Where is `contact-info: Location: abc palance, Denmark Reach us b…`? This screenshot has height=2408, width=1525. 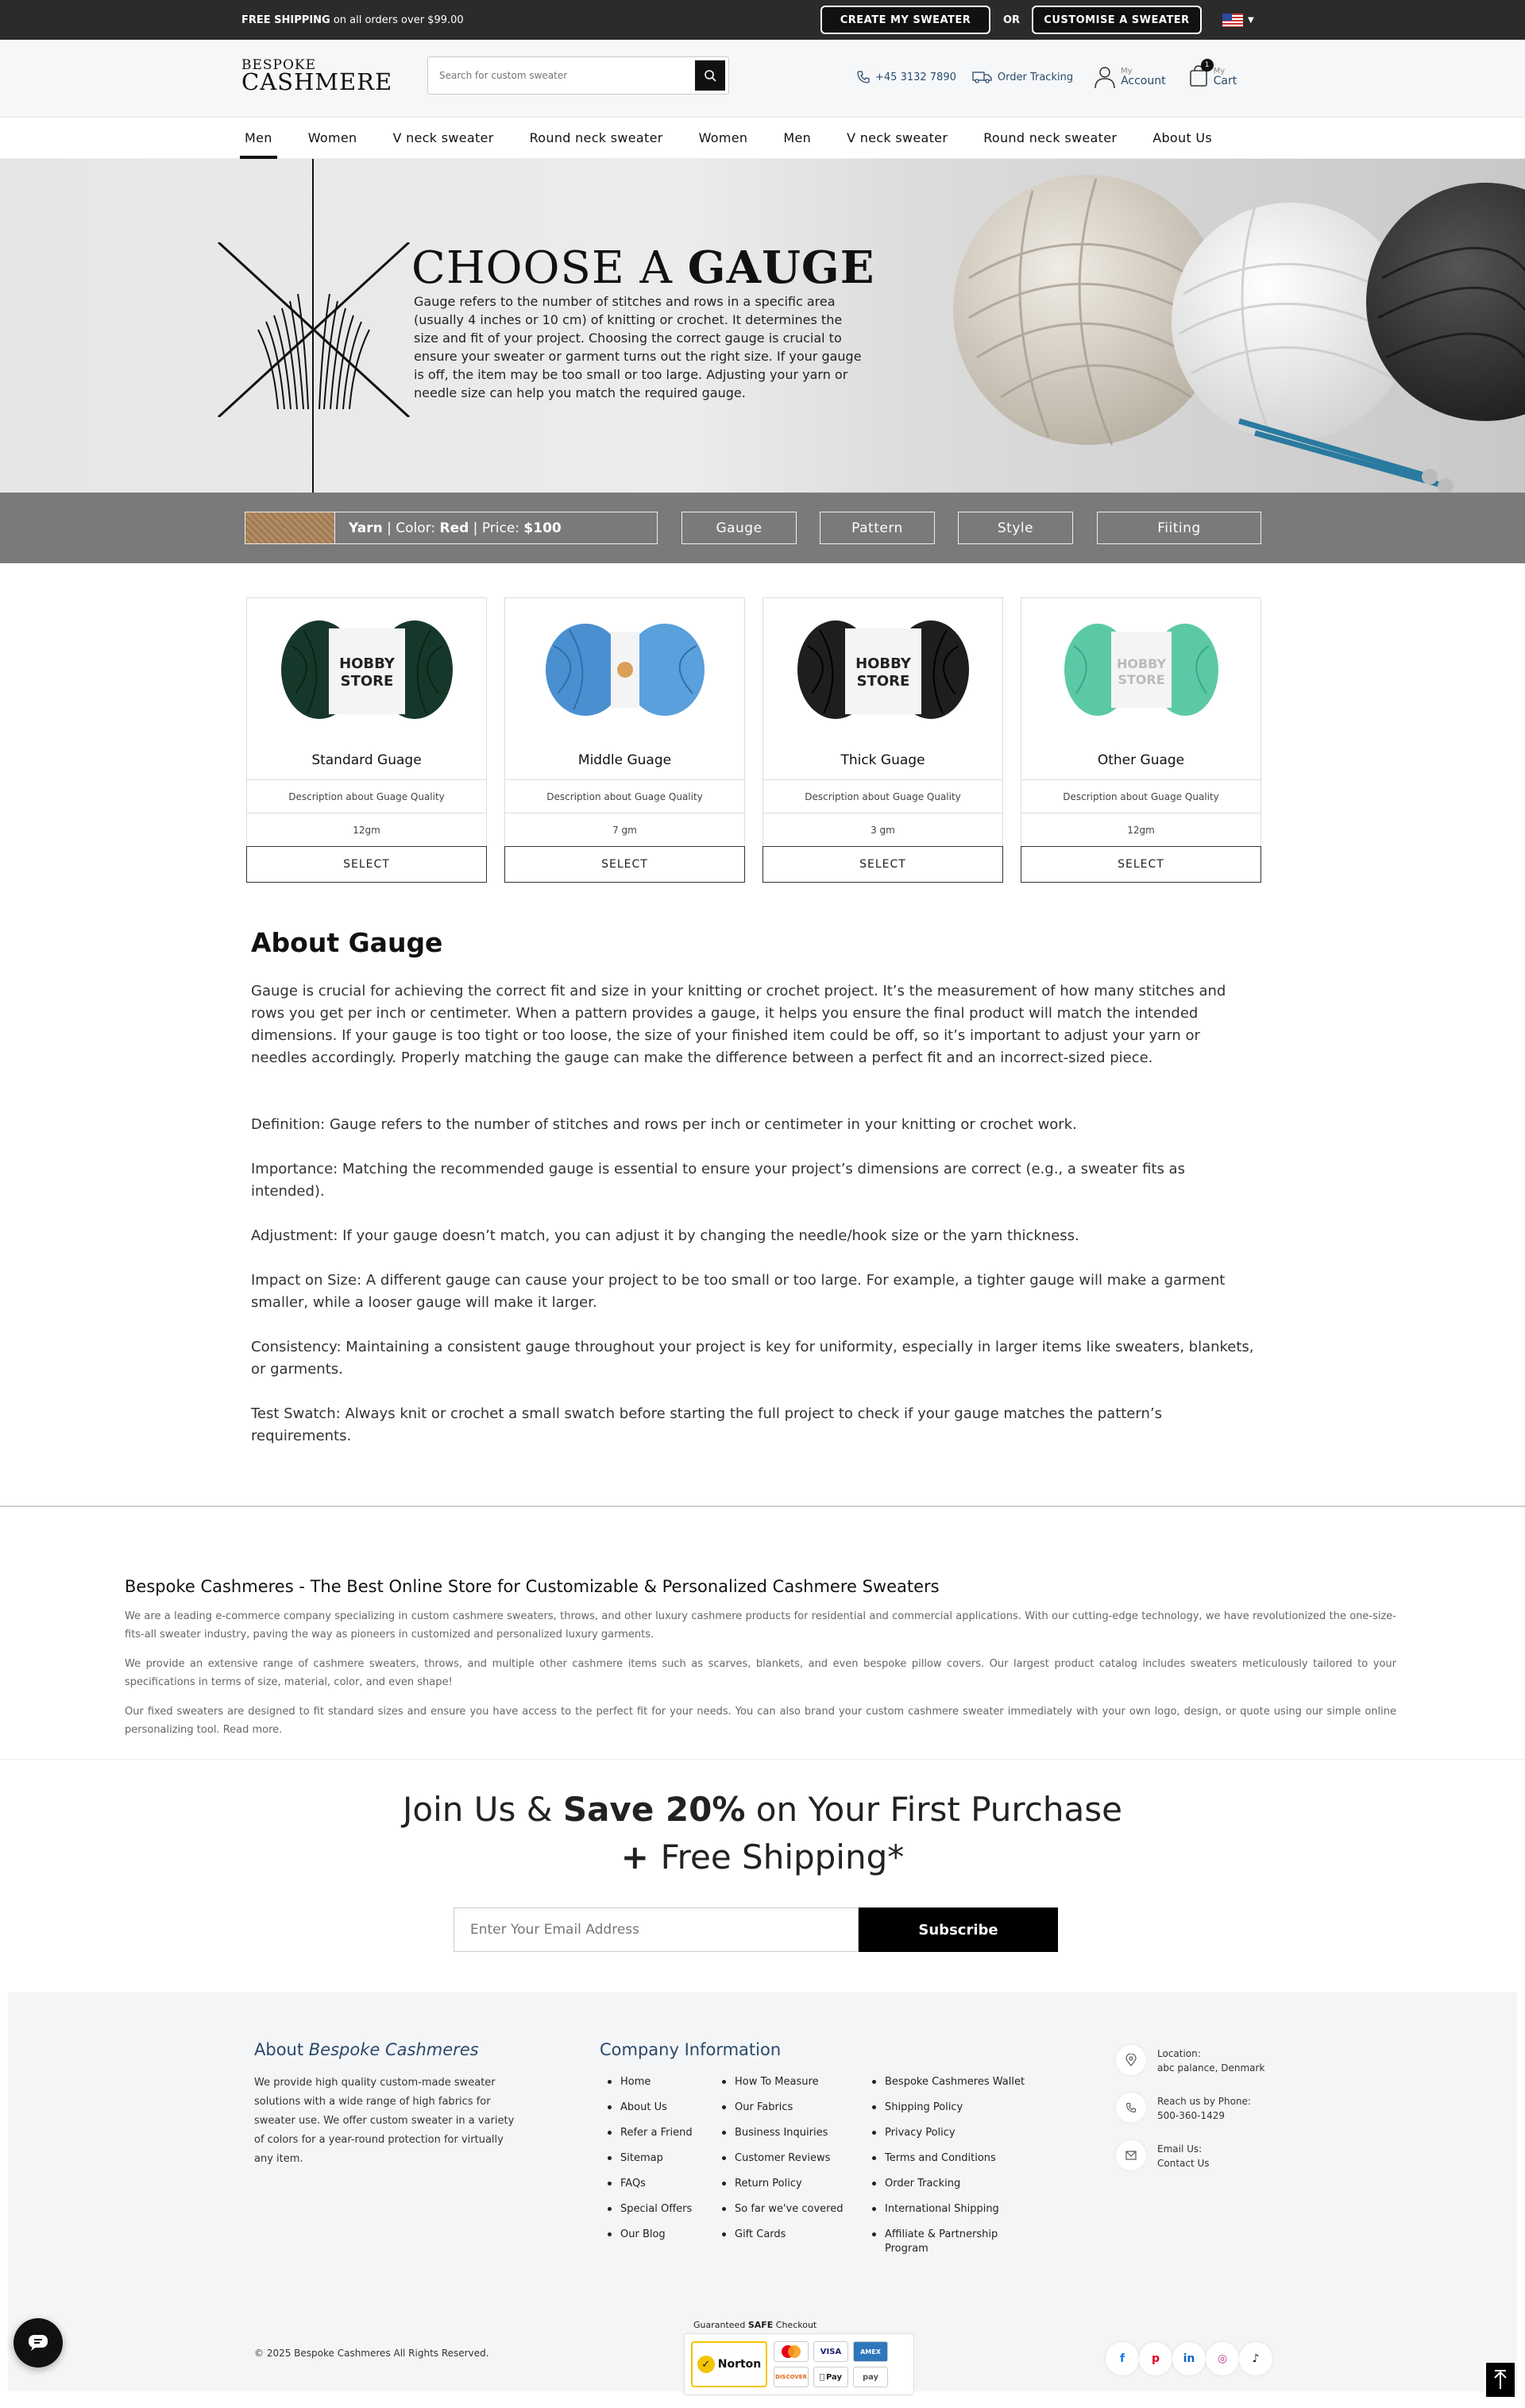 contact-info: Location: abc palance, Denmark Reach us b… is located at coordinates (1190, 2116).